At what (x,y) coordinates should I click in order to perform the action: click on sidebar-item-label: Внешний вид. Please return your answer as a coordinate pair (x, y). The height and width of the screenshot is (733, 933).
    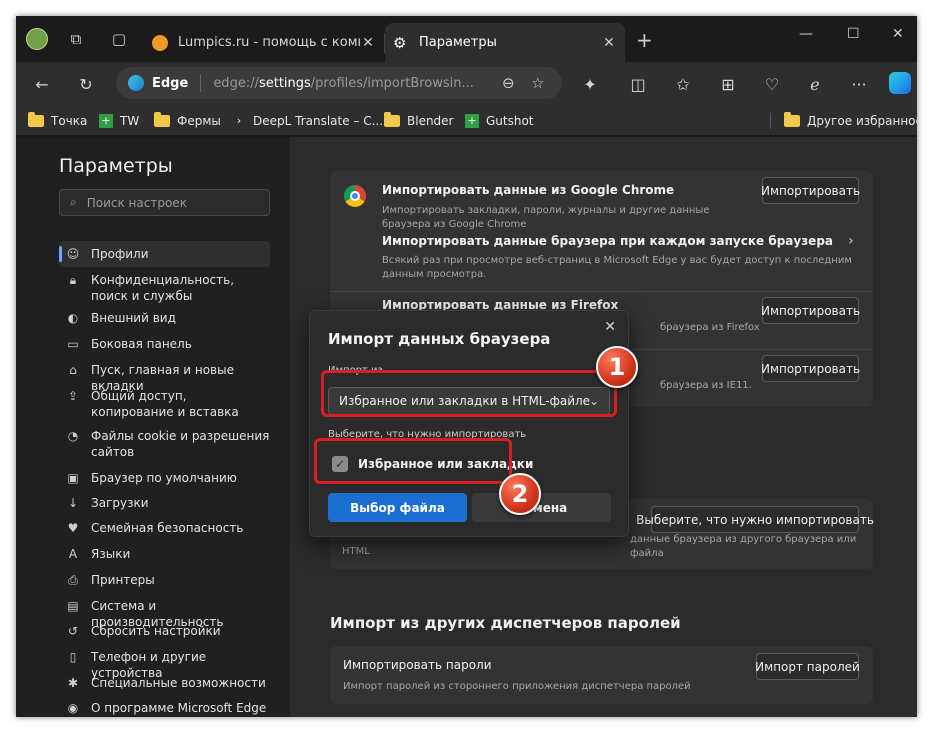
    Looking at the image, I should click on (133, 318).